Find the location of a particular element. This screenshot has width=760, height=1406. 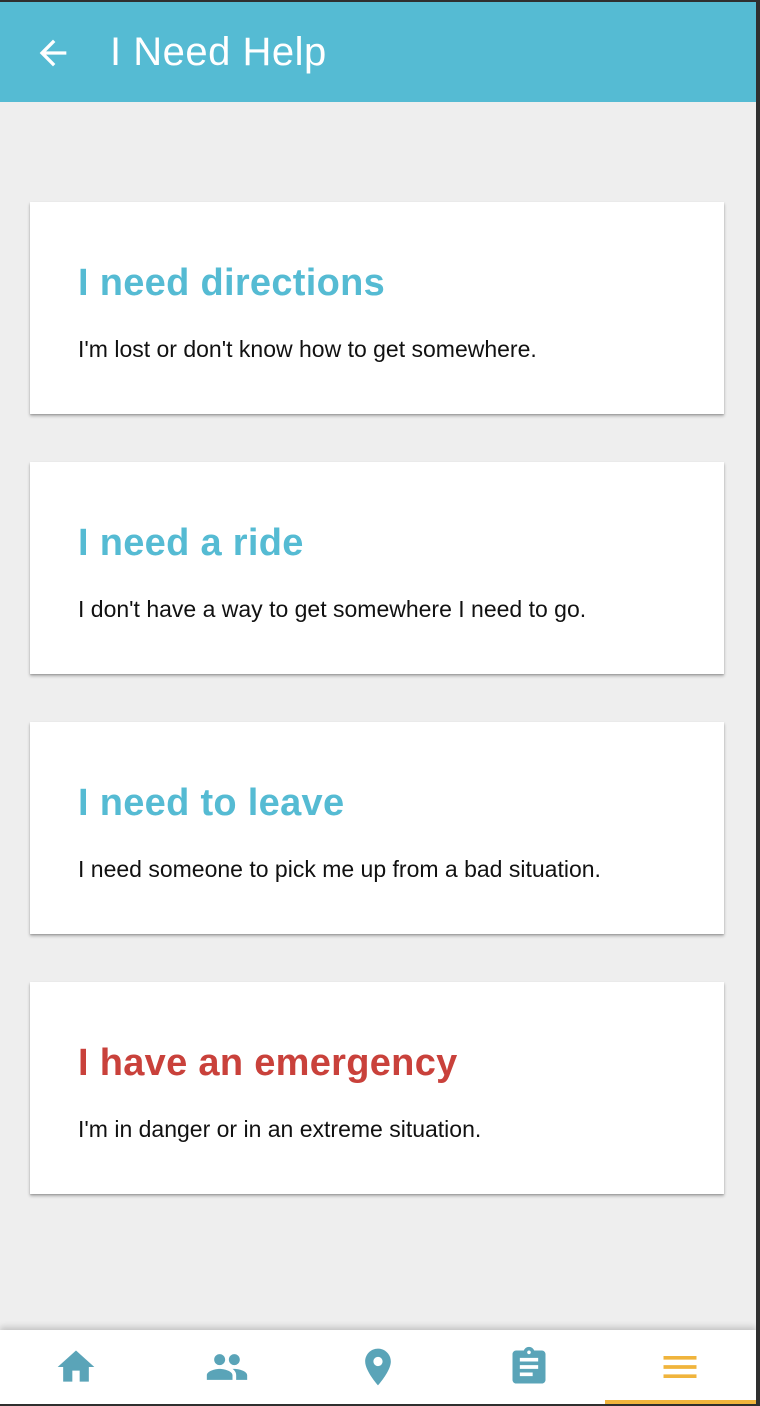

nav-item-people is located at coordinates (226, 1367).